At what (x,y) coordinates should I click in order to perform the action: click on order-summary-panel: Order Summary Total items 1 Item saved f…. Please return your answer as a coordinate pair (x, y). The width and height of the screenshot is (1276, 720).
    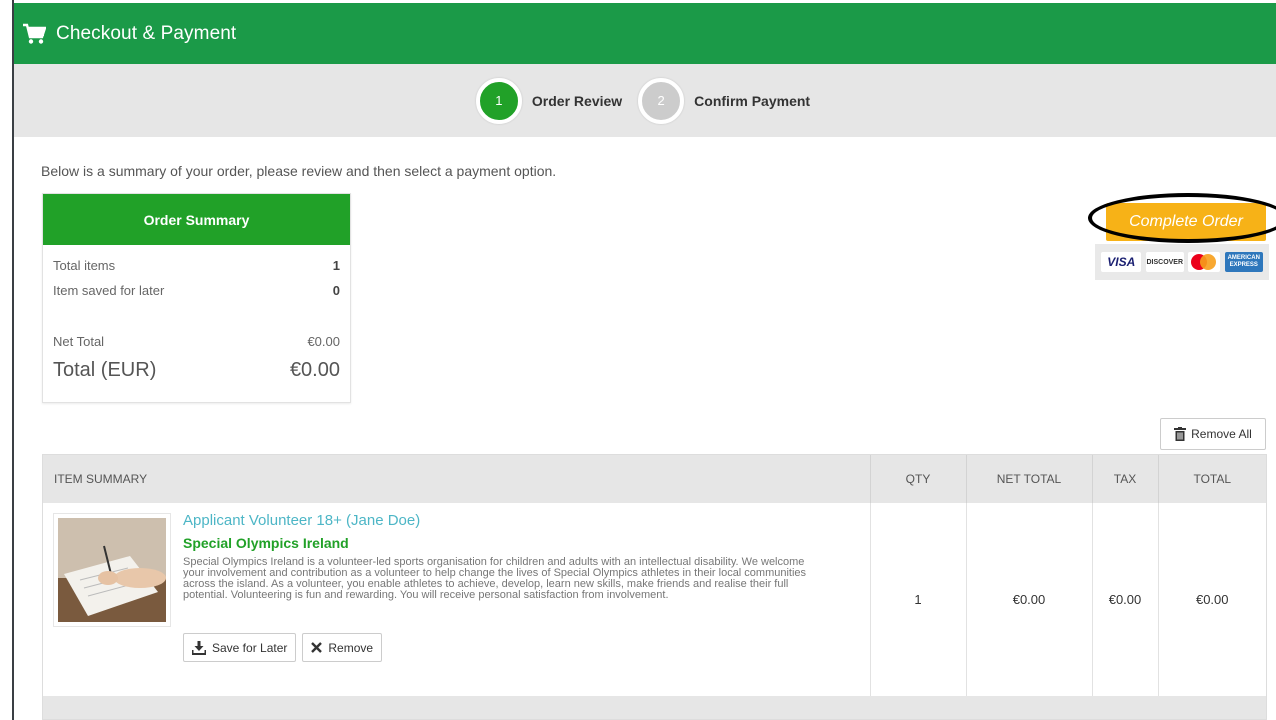
    Looking at the image, I should click on (196, 298).